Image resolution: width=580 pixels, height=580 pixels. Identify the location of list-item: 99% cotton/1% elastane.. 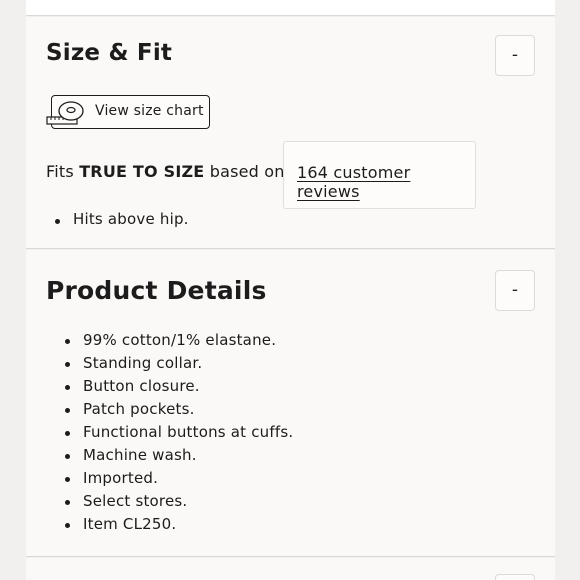
(178, 341).